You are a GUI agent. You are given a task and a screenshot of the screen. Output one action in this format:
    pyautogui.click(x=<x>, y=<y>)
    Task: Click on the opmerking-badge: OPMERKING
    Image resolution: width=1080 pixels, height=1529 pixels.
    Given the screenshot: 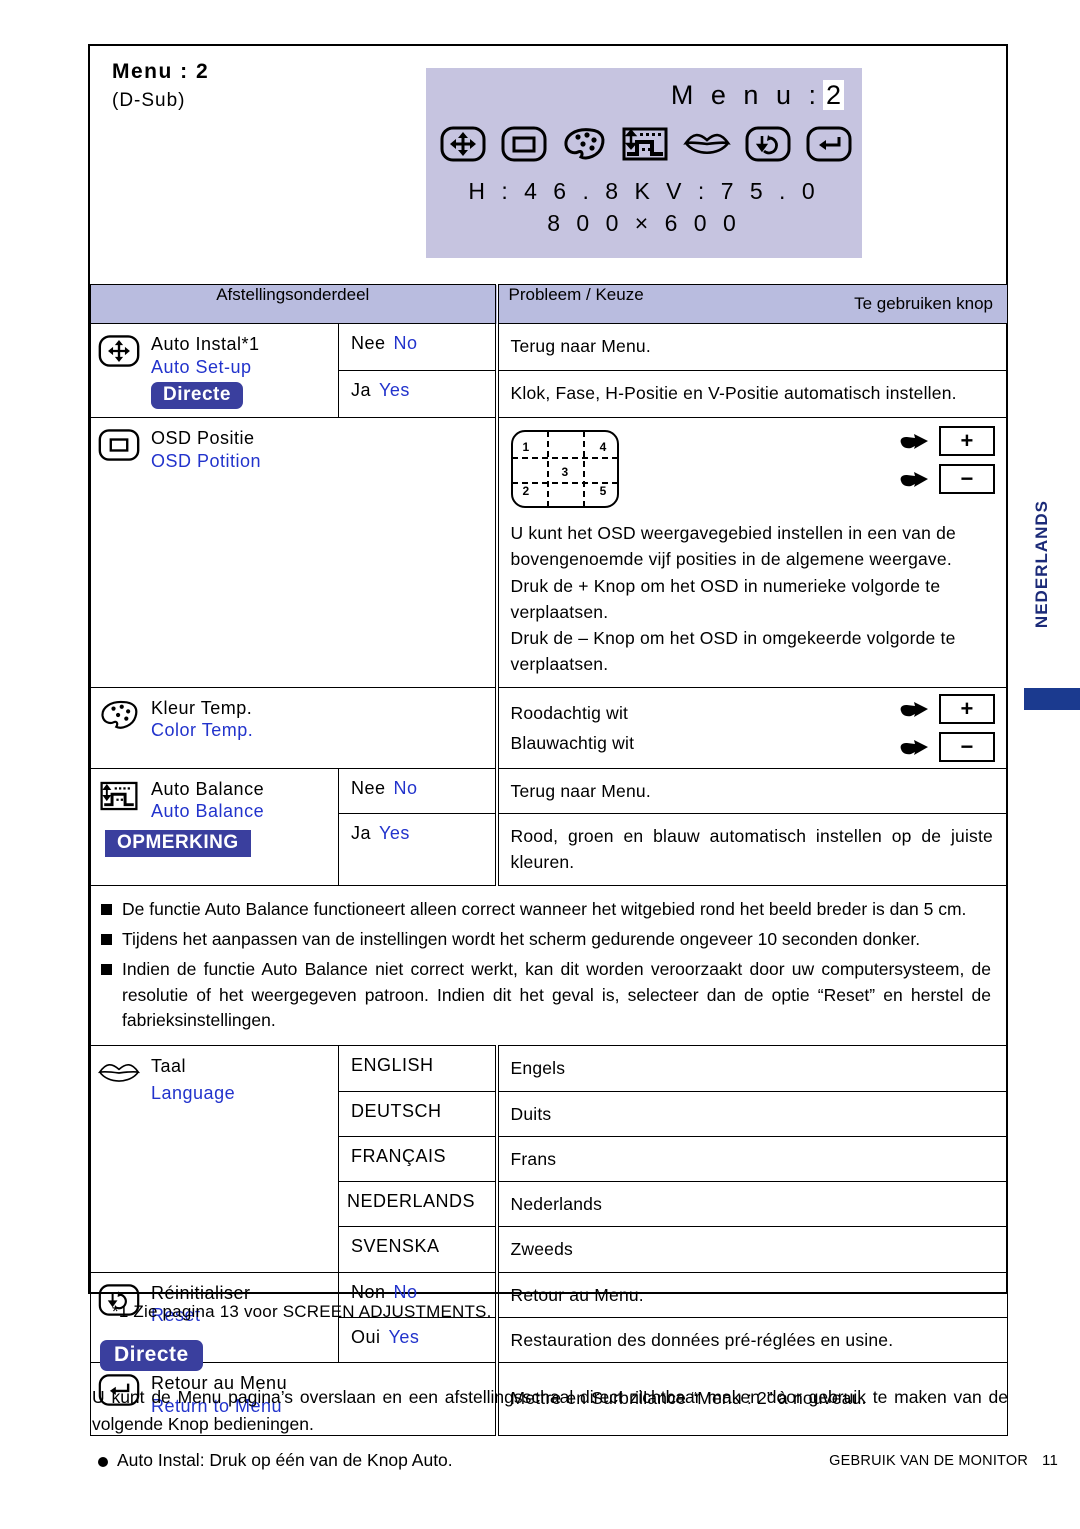 What is the action you would take?
    pyautogui.click(x=178, y=843)
    